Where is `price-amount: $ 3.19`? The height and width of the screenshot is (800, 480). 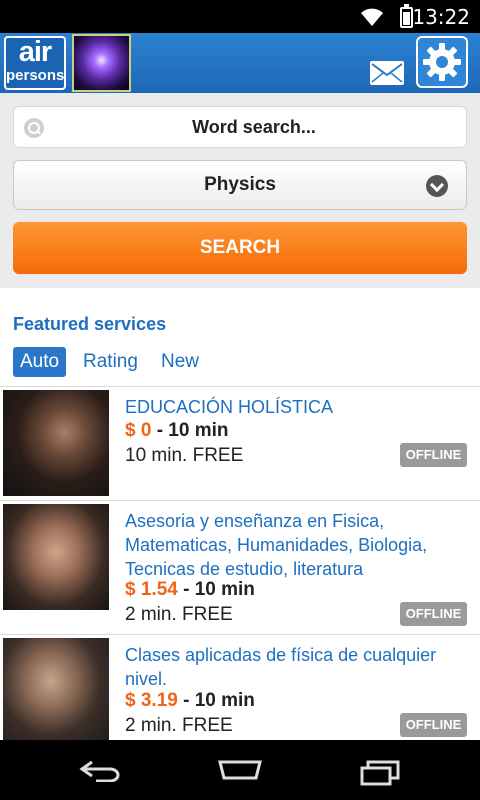
price-amount: $ 3.19 is located at coordinates (151, 700).